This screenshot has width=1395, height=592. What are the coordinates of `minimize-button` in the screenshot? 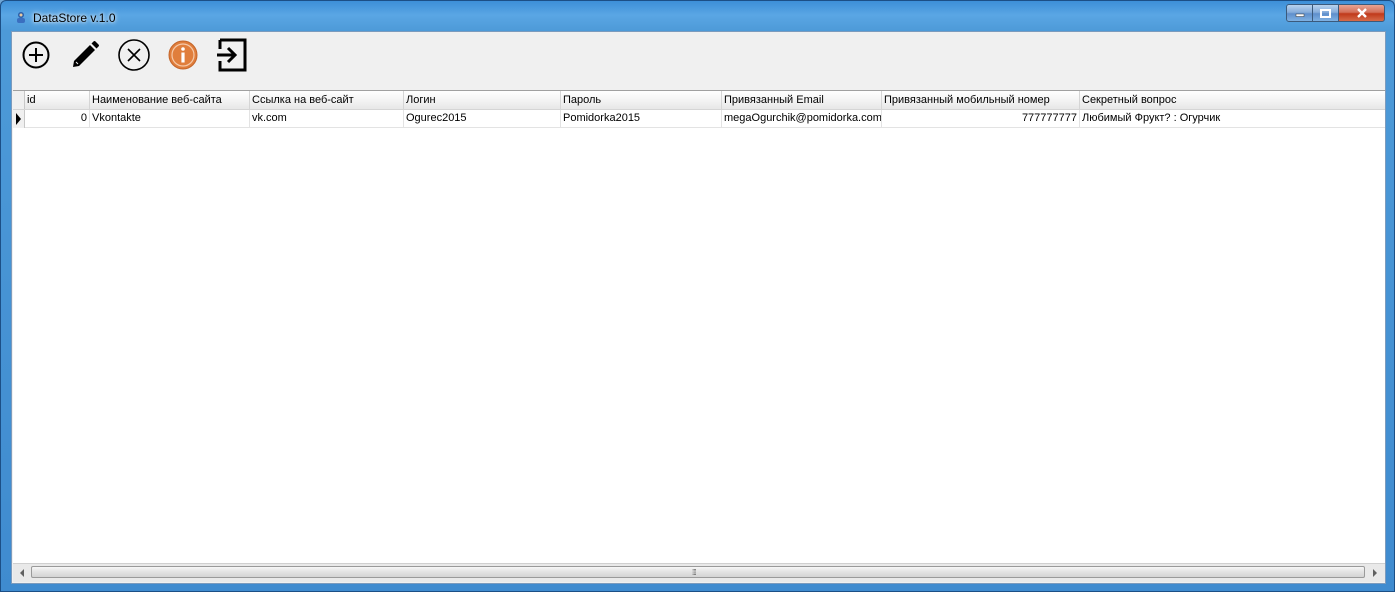 It's located at (1299, 13).